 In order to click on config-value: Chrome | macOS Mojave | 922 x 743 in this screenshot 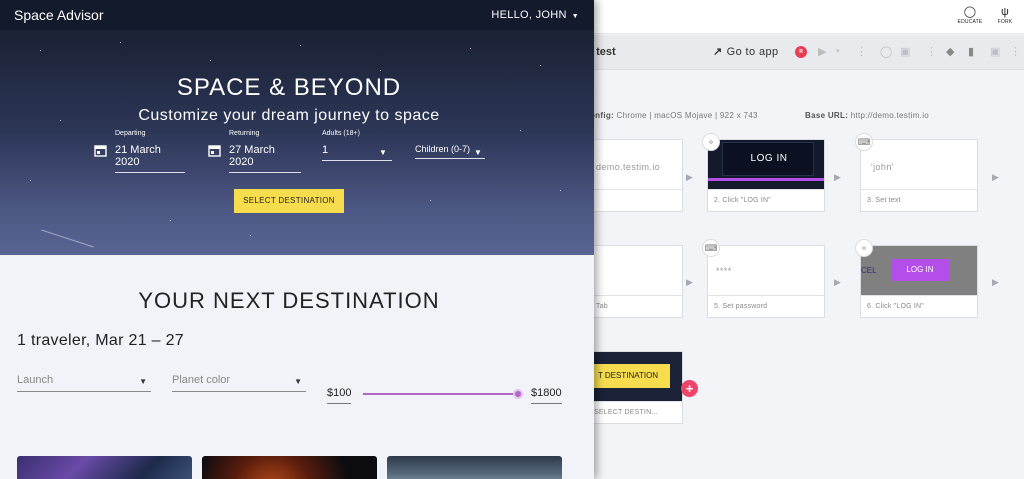, I will do `click(687, 115)`.